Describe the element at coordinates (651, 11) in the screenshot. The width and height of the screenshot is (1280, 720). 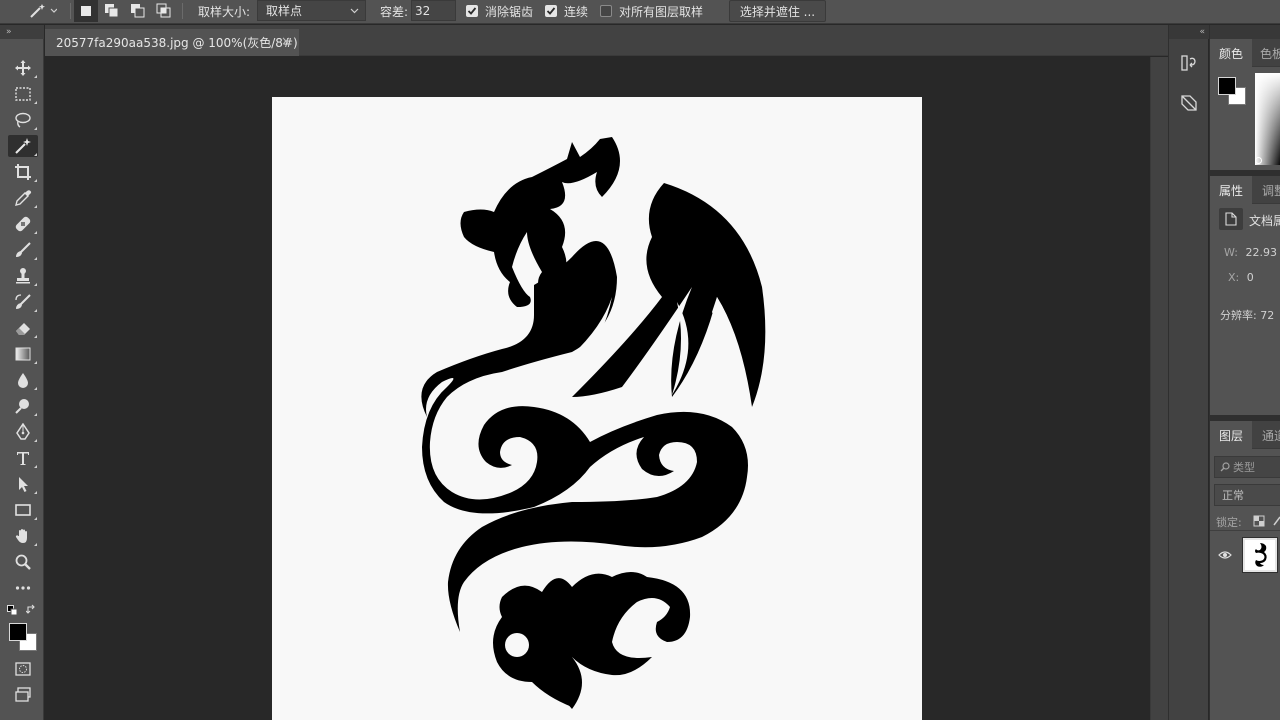
I see `sample-all-layers-checkbox: 对所有图层取样` at that location.